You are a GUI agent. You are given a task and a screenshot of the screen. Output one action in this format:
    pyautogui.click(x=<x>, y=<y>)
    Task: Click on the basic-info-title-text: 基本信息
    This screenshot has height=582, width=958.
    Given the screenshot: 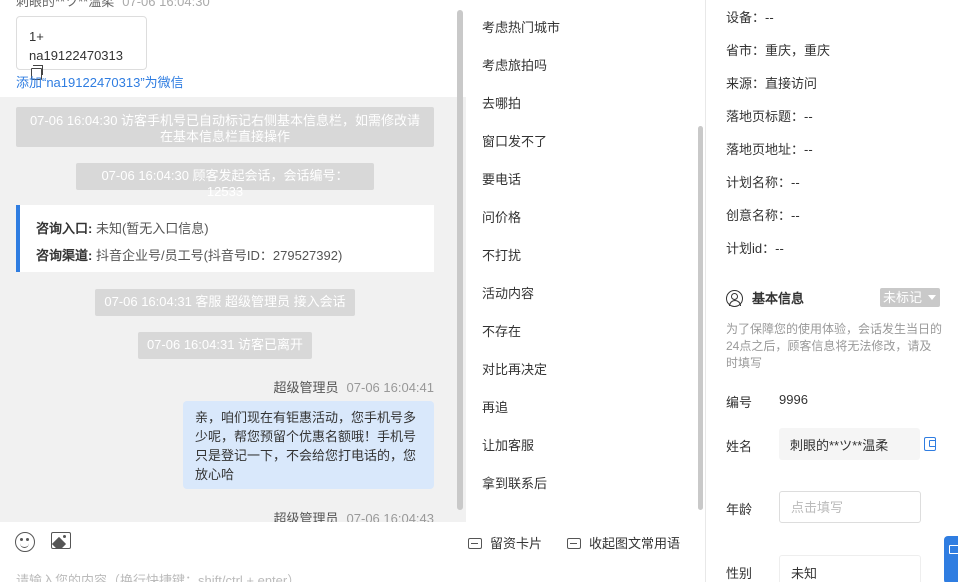 What is the action you would take?
    pyautogui.click(x=778, y=298)
    